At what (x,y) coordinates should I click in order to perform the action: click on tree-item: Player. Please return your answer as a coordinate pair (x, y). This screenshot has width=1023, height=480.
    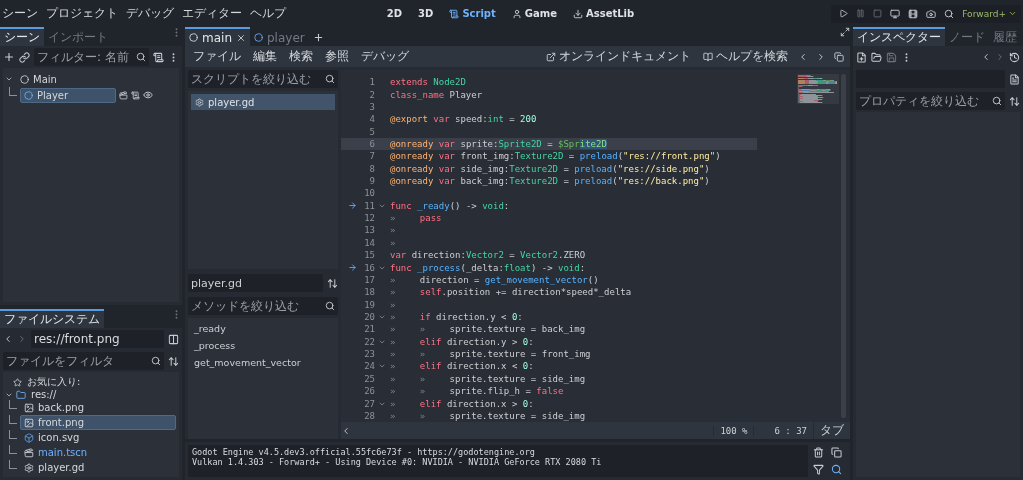
    Looking at the image, I should click on (68, 95).